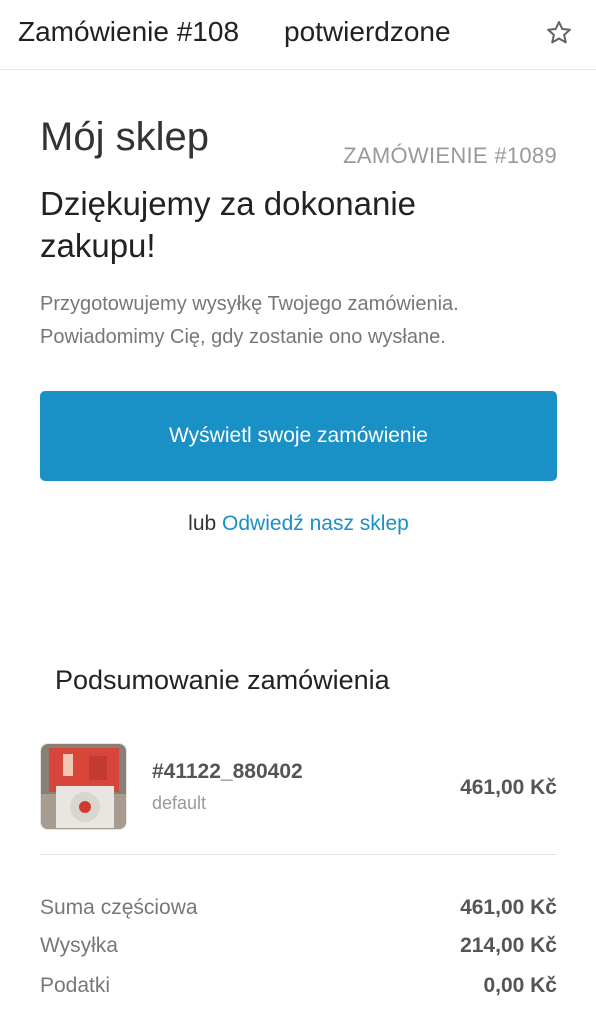 The height and width of the screenshot is (1024, 596). What do you see at coordinates (227, 771) in the screenshot?
I see `product-name: #41122_880402` at bounding box center [227, 771].